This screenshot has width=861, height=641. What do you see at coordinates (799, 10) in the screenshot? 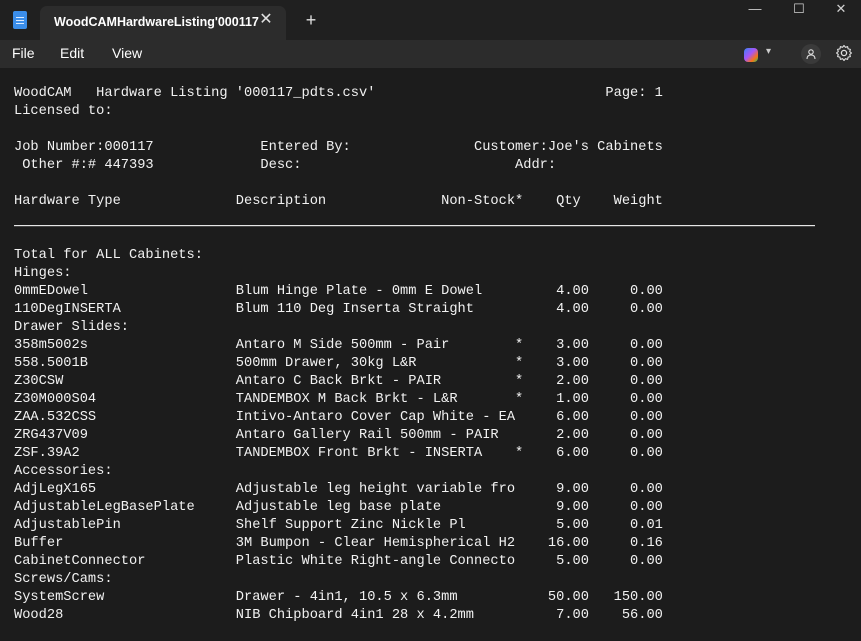
I see `maximize-button: ☐` at bounding box center [799, 10].